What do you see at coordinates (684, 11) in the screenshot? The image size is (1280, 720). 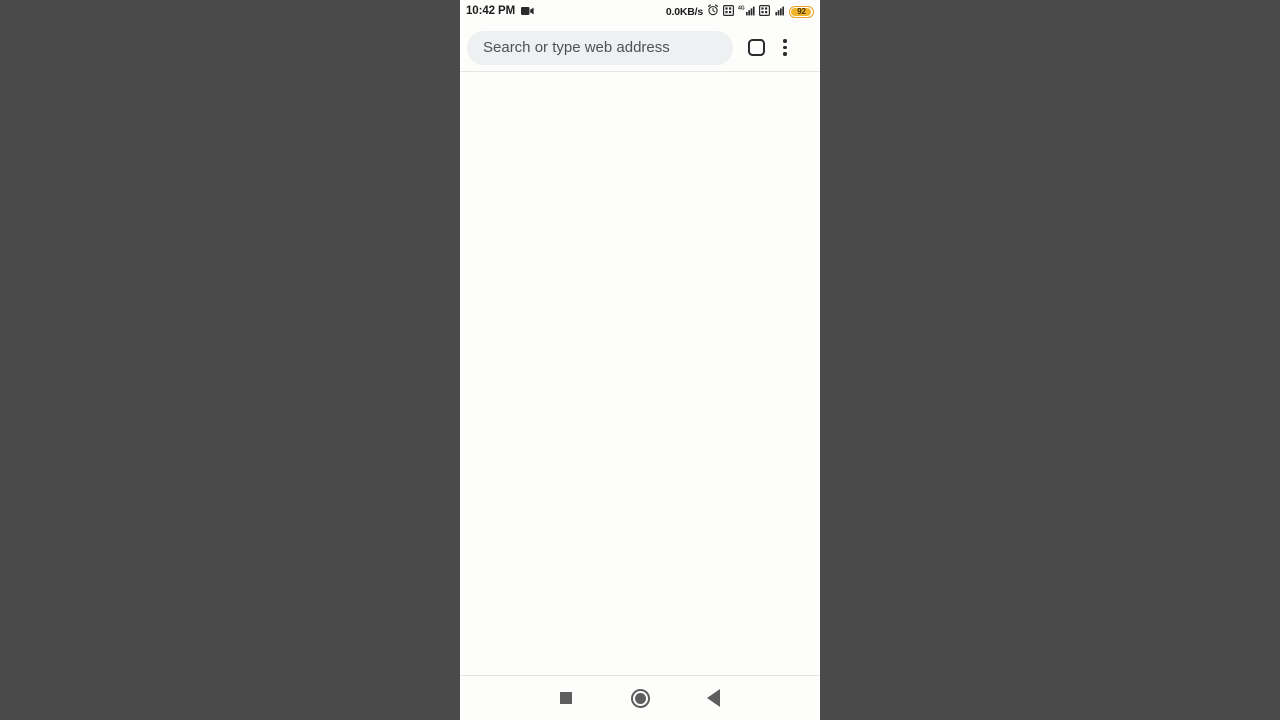 I see `network-speed-label: 0.0KB/s` at bounding box center [684, 11].